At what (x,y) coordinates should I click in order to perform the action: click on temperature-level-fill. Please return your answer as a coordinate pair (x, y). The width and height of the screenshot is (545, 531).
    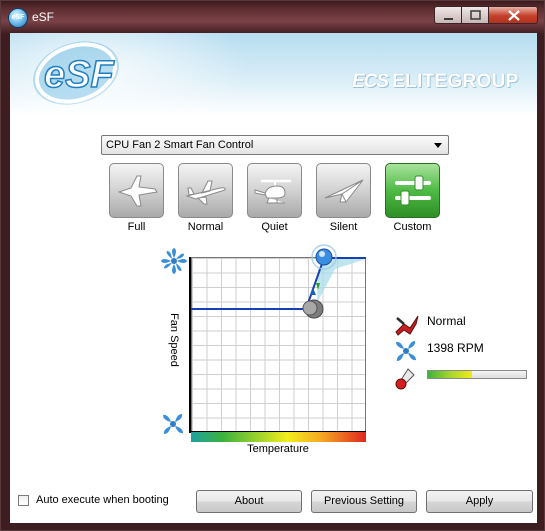
    Looking at the image, I should click on (450, 374).